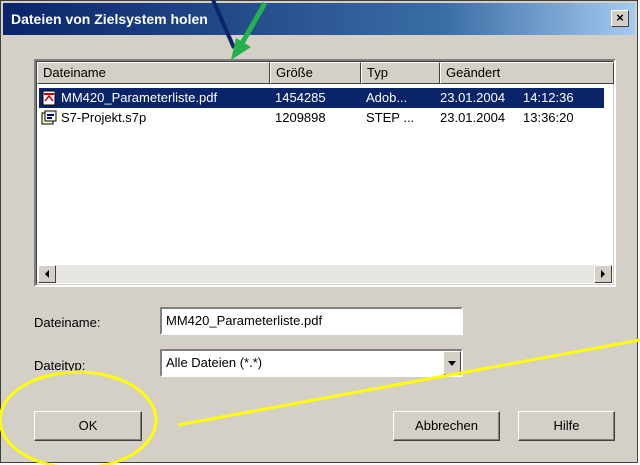 The height and width of the screenshot is (465, 640). What do you see at coordinates (548, 97) in the screenshot?
I see `list-item-time: 14:12:36` at bounding box center [548, 97].